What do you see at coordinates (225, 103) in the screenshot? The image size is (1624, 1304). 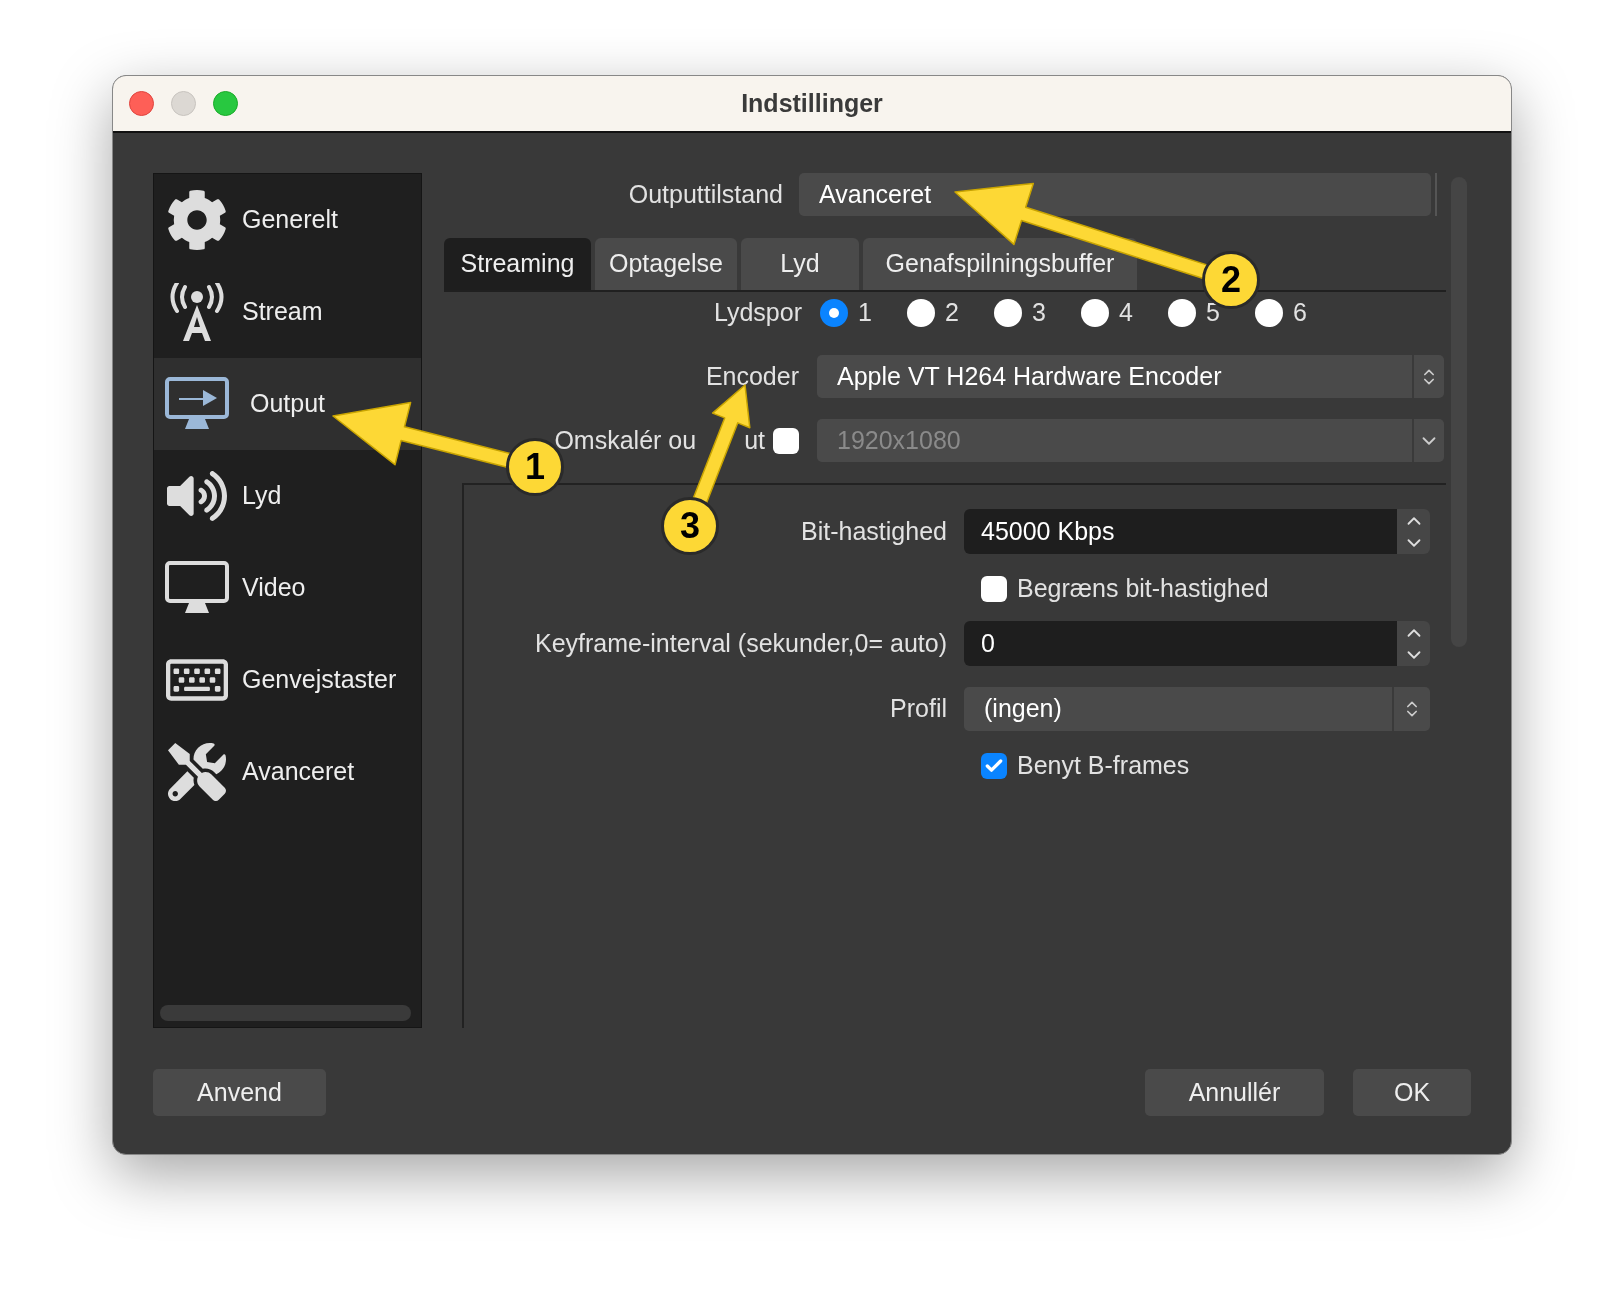 I see `zoom-button` at bounding box center [225, 103].